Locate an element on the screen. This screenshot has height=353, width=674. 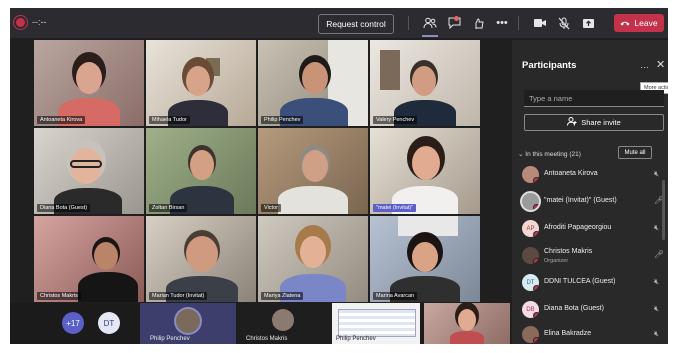
dt-avatar: DT is located at coordinates (109, 323).